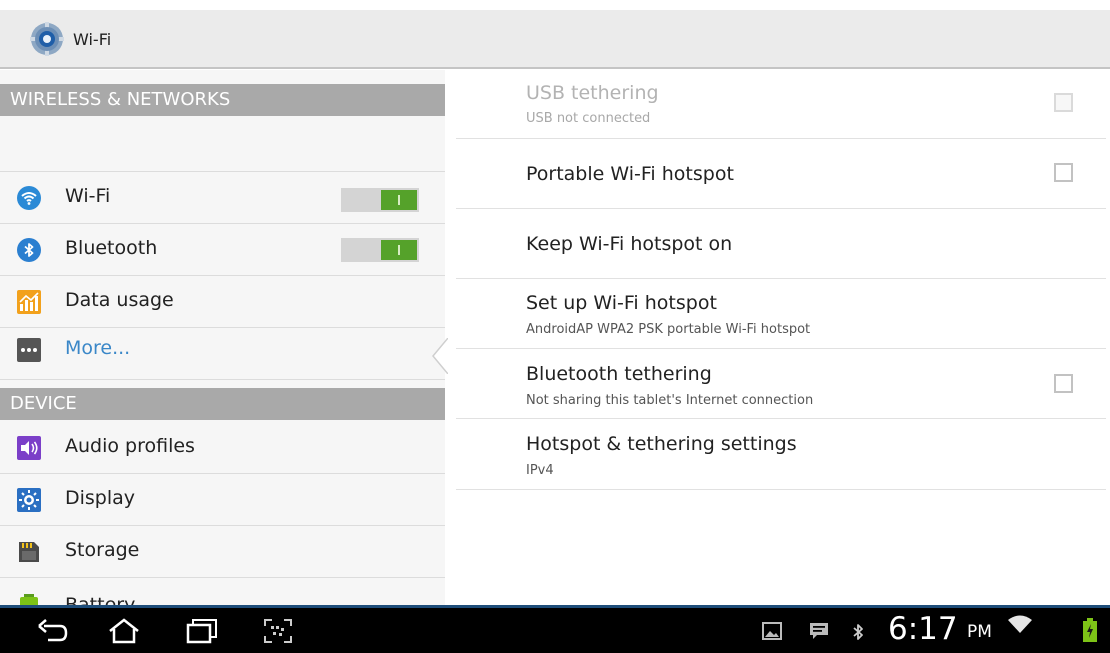  What do you see at coordinates (222, 100) in the screenshot?
I see `section-header-wireless: WIRELESS & NETWORKS` at bounding box center [222, 100].